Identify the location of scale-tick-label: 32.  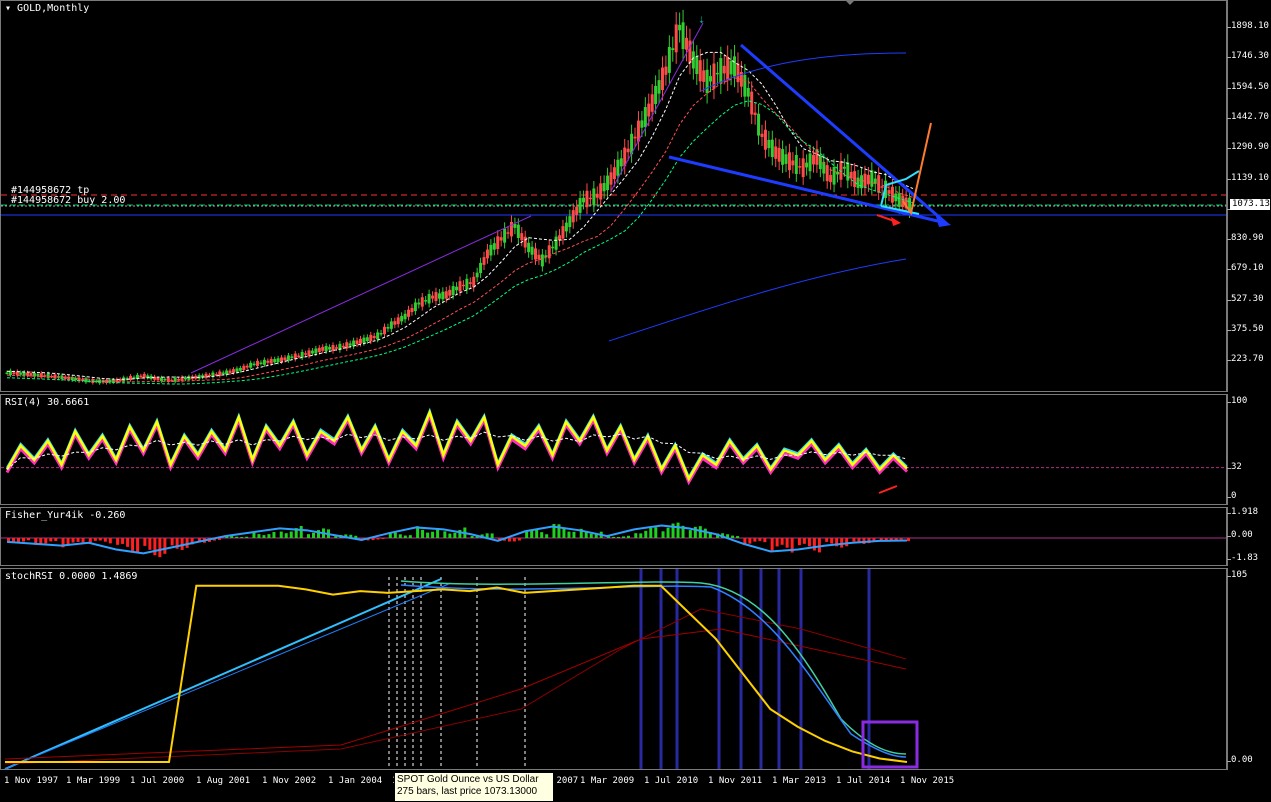
(1236, 467).